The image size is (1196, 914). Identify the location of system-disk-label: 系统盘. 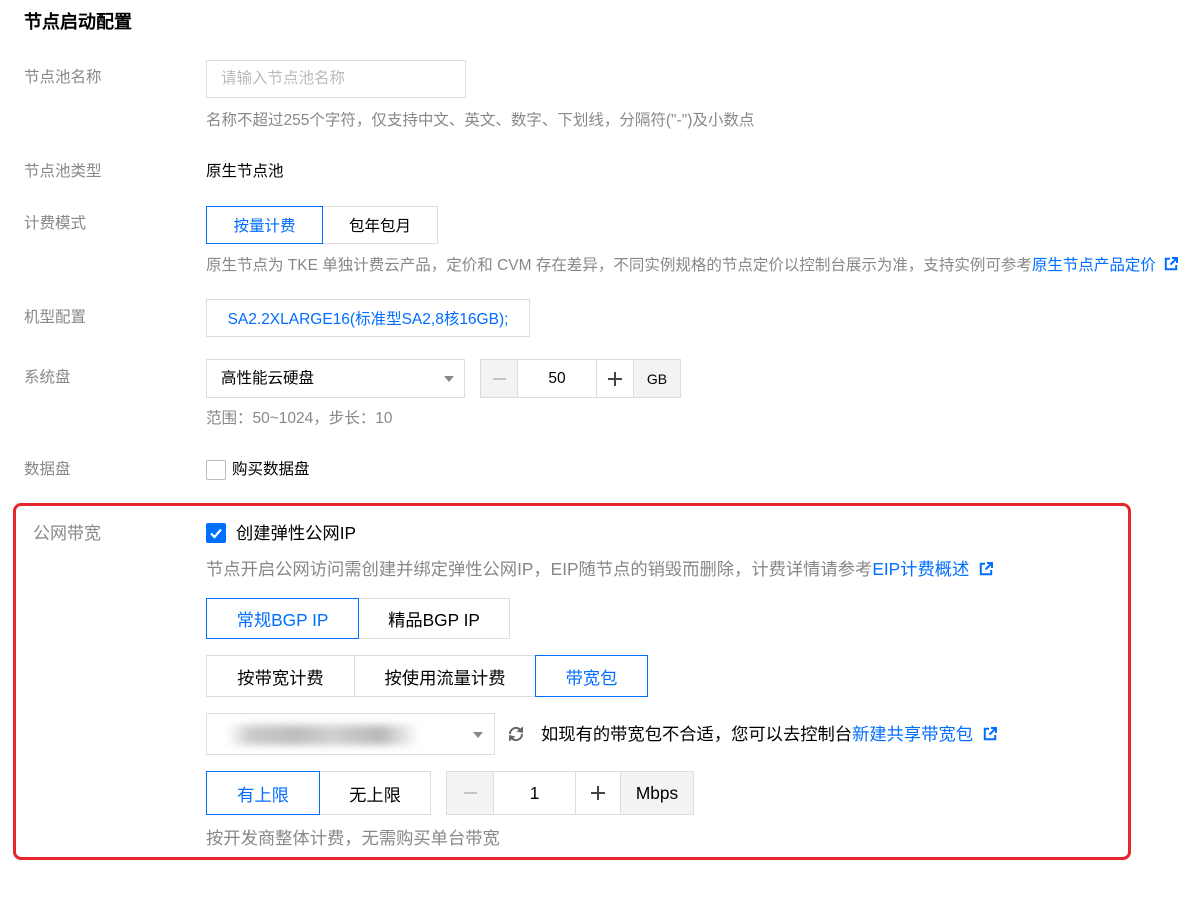
(47, 377).